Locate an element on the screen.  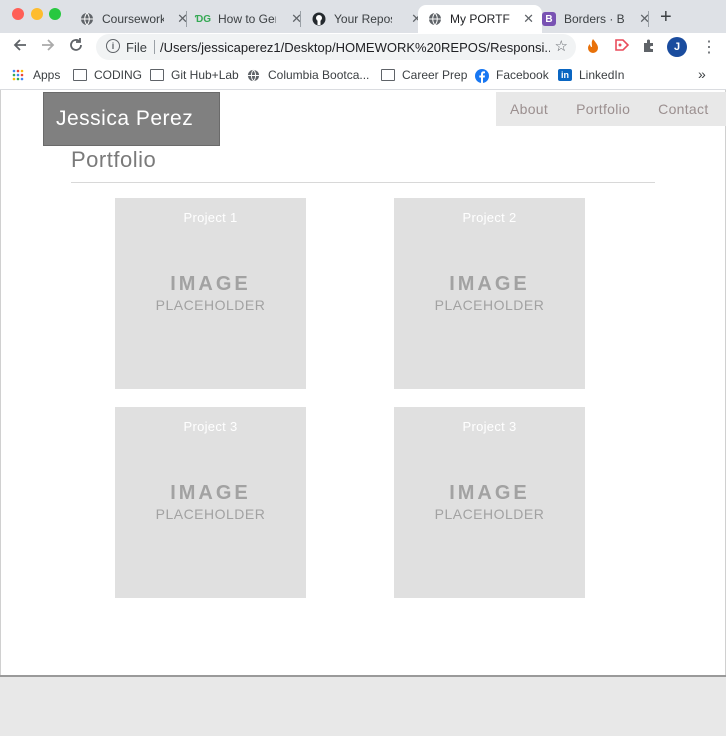
fire-extension-icon is located at coordinates (593, 47).